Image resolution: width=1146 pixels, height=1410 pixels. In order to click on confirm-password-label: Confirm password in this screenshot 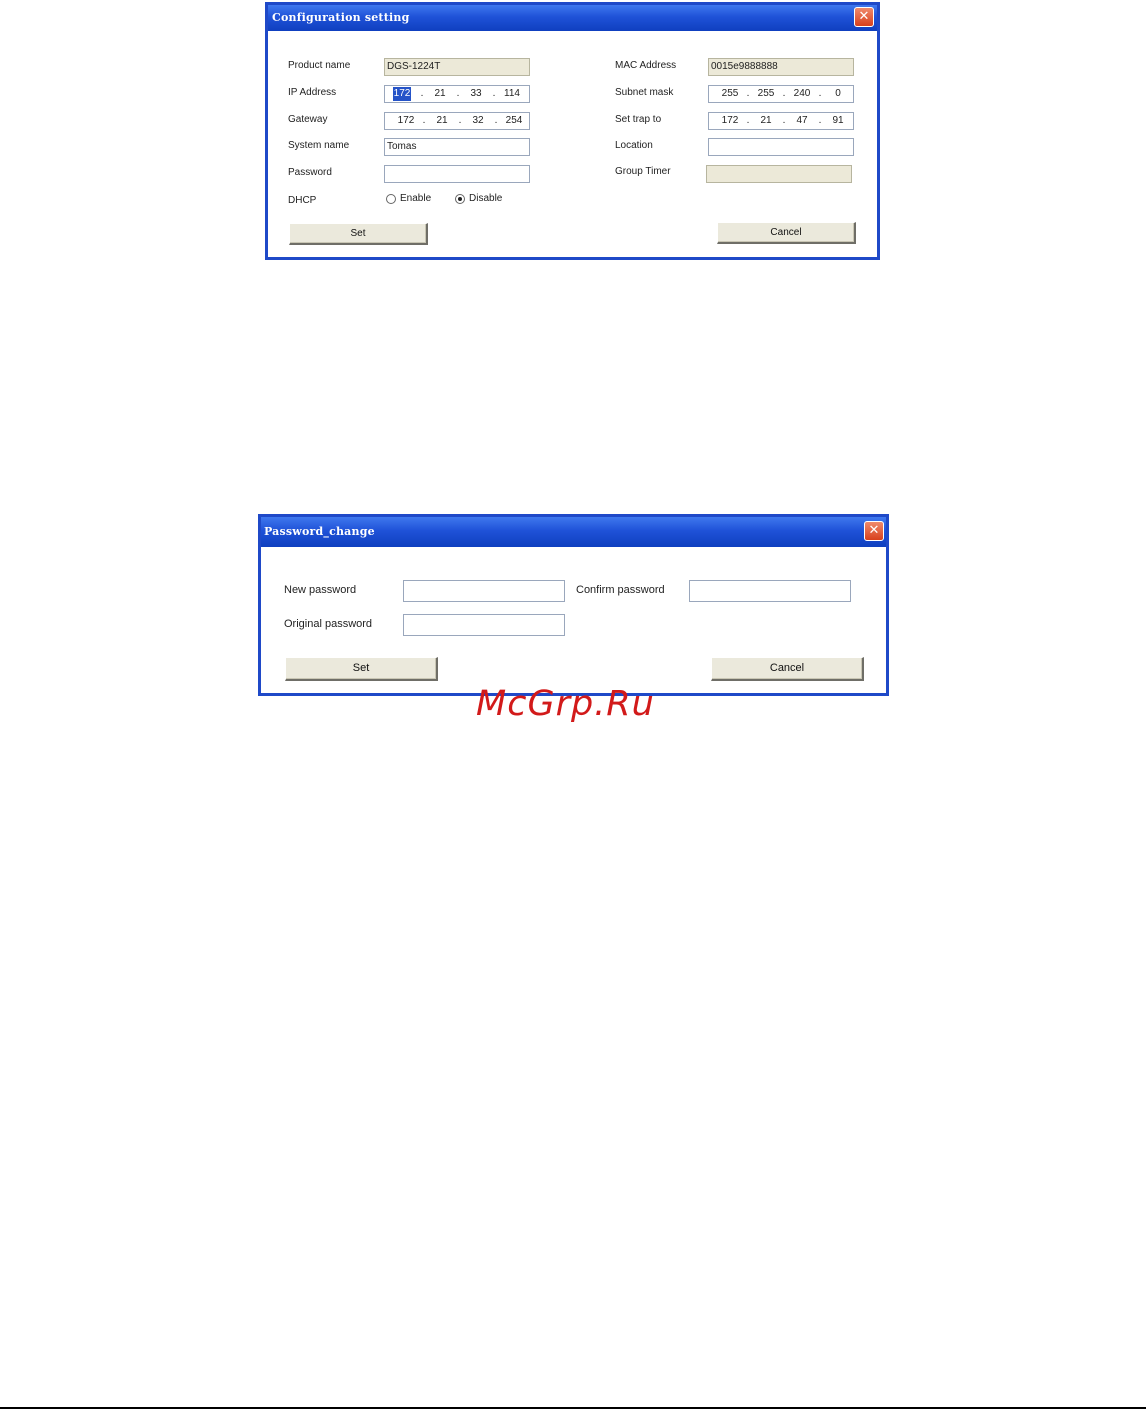, I will do `click(620, 590)`.